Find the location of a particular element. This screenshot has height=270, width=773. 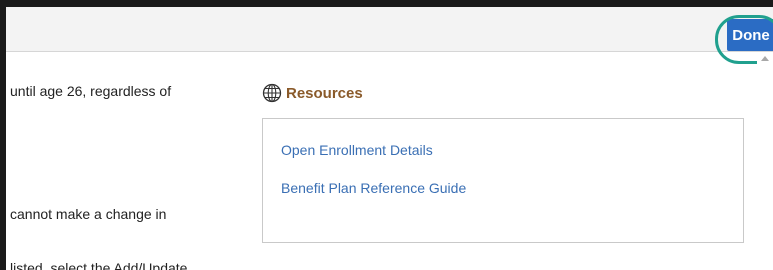

vertical-scrollbar is located at coordinates (765, 161).